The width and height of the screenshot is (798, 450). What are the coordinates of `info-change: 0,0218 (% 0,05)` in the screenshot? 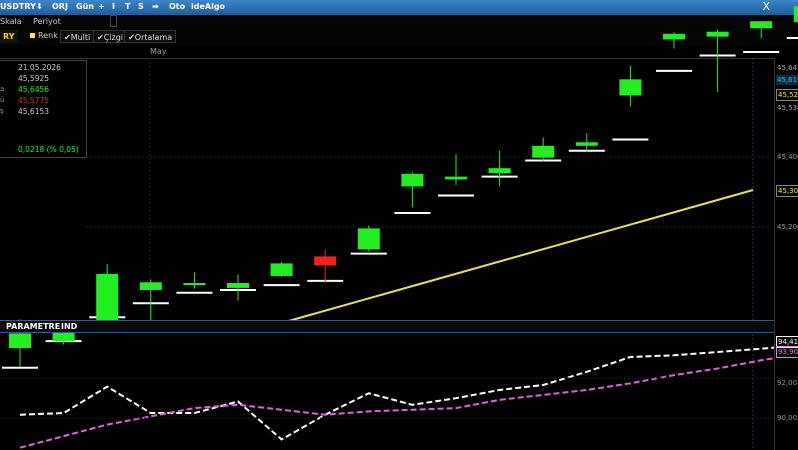 It's located at (48, 149).